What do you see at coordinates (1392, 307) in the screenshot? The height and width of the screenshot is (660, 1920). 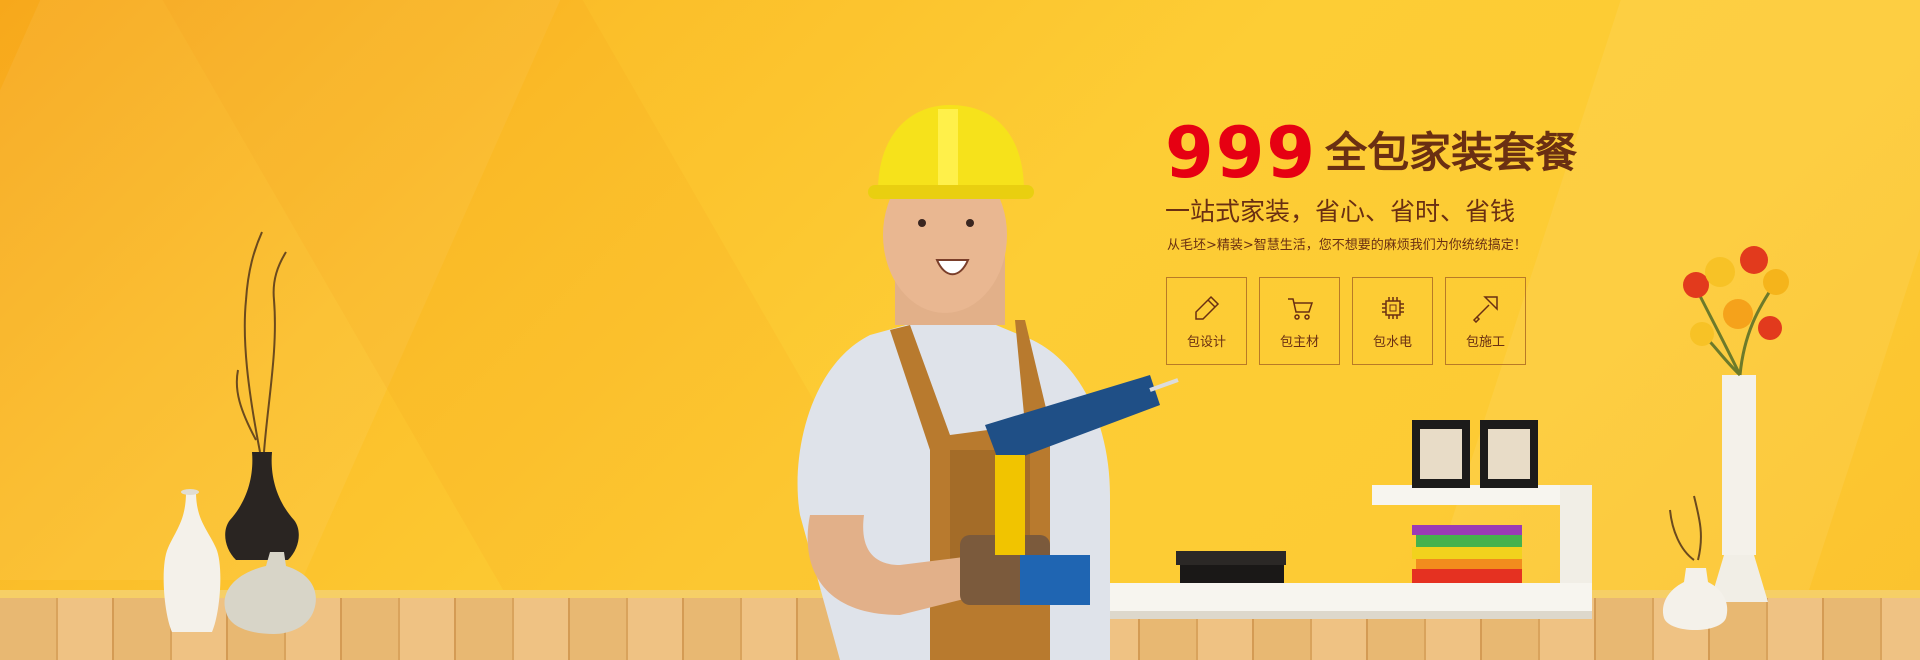 I see `chip-icon` at bounding box center [1392, 307].